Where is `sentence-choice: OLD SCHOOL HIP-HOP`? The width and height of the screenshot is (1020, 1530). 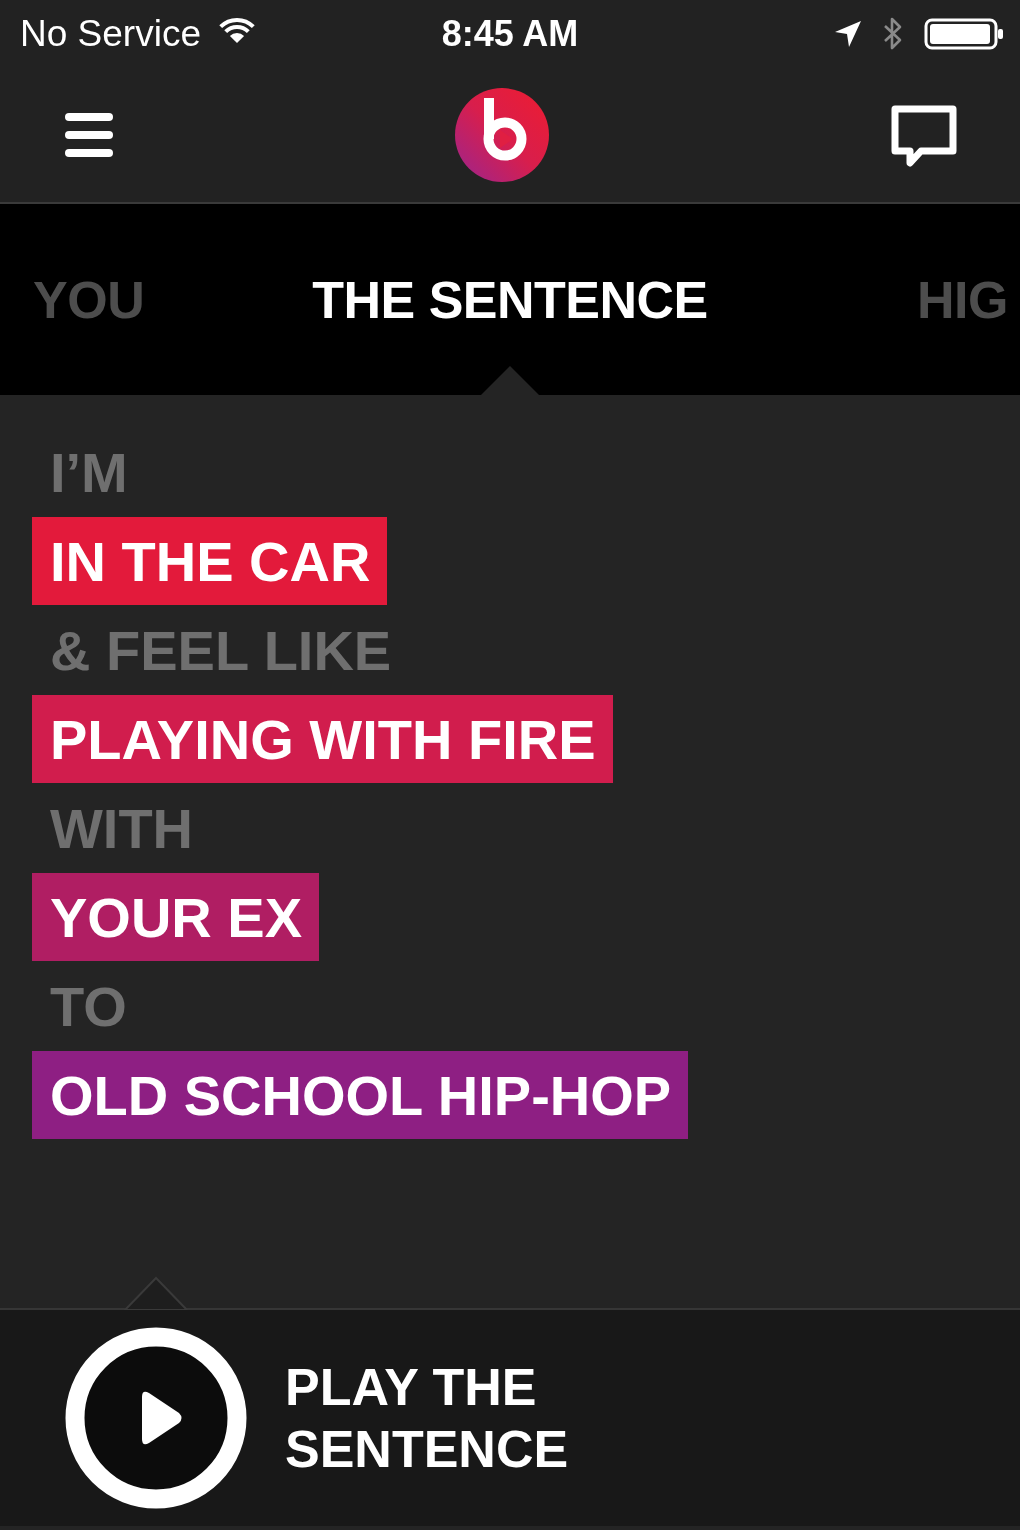 sentence-choice: OLD SCHOOL HIP-HOP is located at coordinates (360, 1095).